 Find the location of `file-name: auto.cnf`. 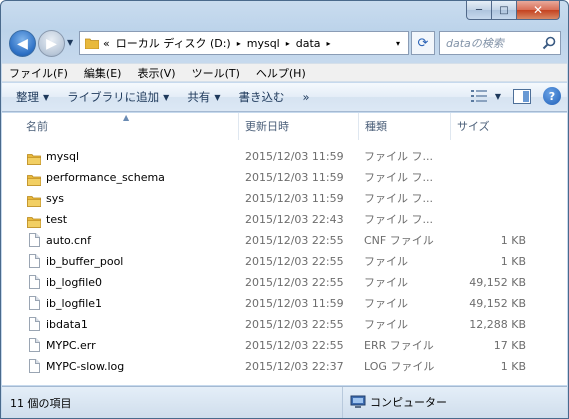

file-name: auto.cnf is located at coordinates (68, 240).